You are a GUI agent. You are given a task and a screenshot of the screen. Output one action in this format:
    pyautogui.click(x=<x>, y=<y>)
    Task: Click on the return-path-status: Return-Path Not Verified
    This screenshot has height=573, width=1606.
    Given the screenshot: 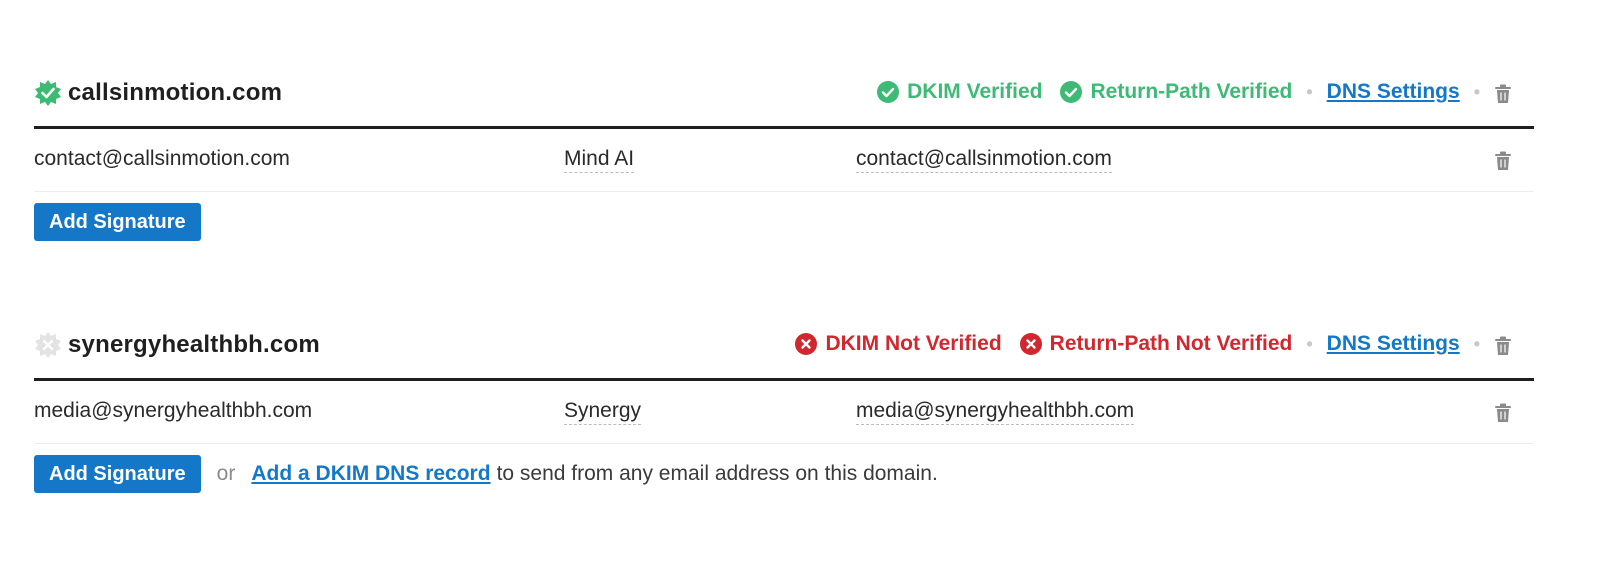 What is the action you would take?
    pyautogui.click(x=1156, y=344)
    